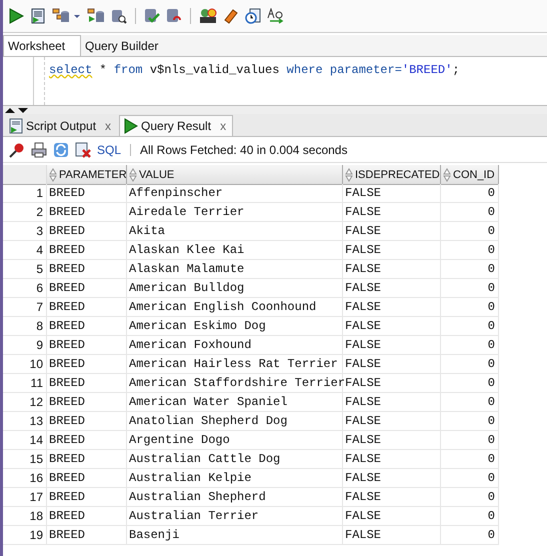  Describe the element at coordinates (252, 81) in the screenshot. I see `sql-code: select * from v$nls_valid_values where parameter='BREED';` at that location.